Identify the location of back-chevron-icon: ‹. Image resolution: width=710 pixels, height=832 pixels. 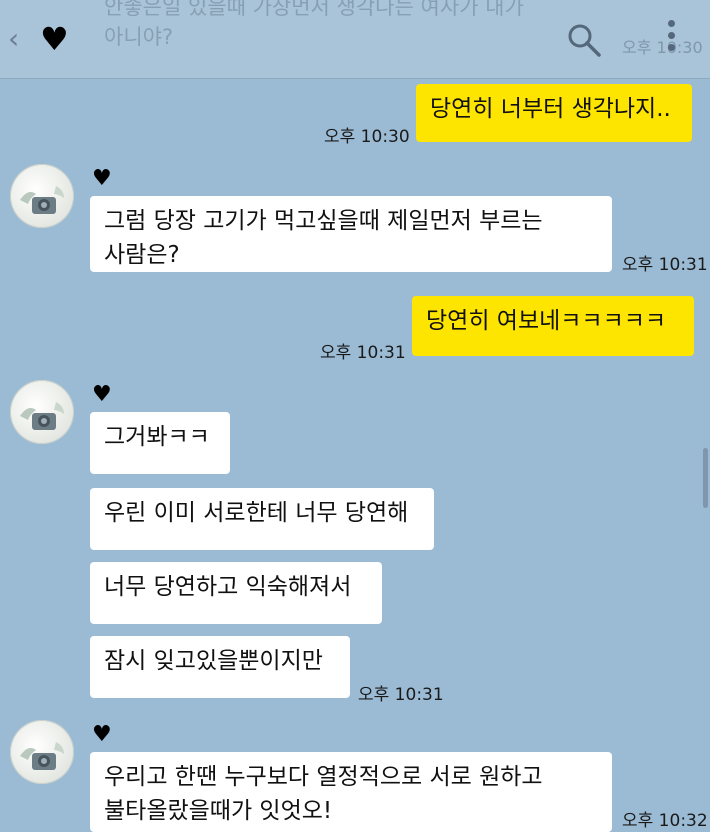
(13, 38).